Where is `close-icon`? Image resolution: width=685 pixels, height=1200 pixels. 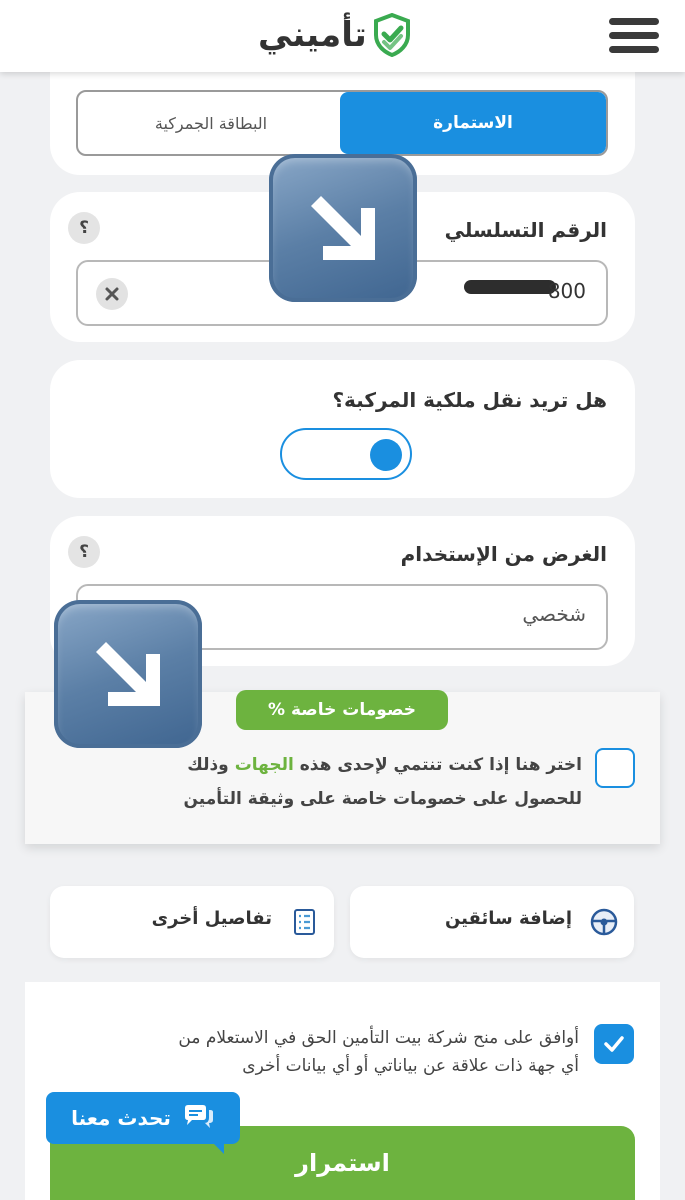 close-icon is located at coordinates (112, 294).